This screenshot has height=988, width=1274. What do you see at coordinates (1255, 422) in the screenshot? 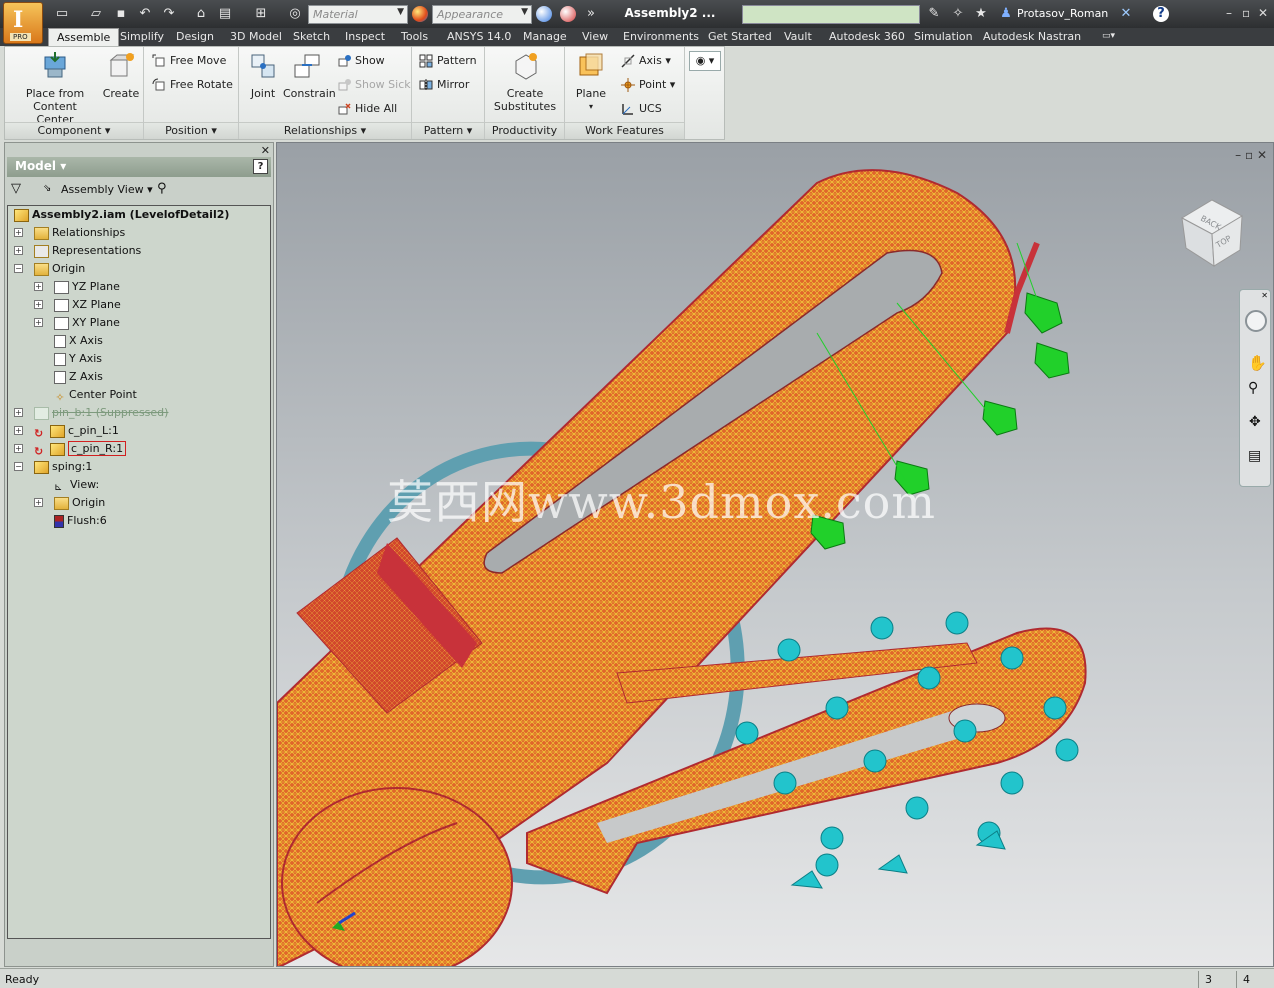
I see `orbit-icon: ✥` at bounding box center [1255, 422].